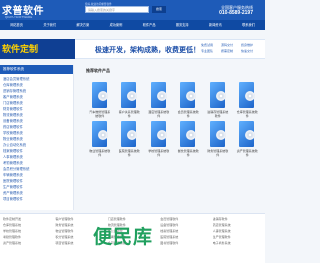 This screenshot has height=263, width=320. Describe the element at coordinates (231, 48) in the screenshot. I see `banner-badges: 免费试用 源码交付 终身维护 专业团队 按需定制 快速交付` at that location.